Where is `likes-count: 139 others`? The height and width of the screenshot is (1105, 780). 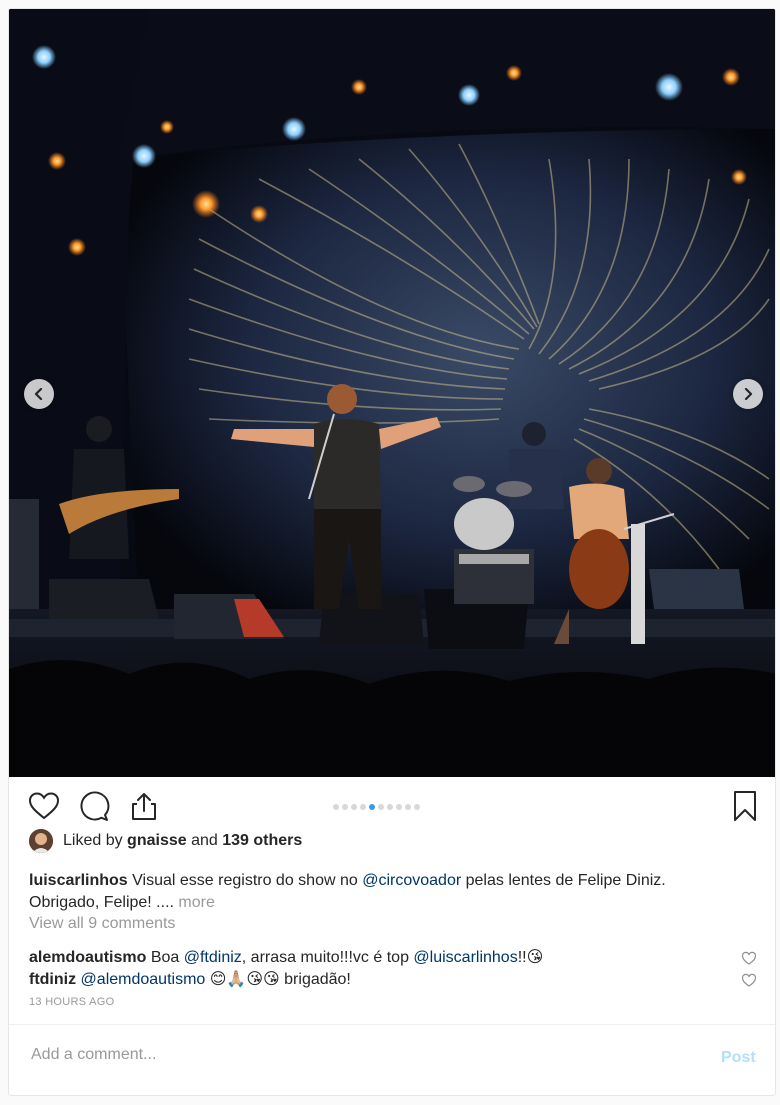
likes-count: 139 others is located at coordinates (262, 841).